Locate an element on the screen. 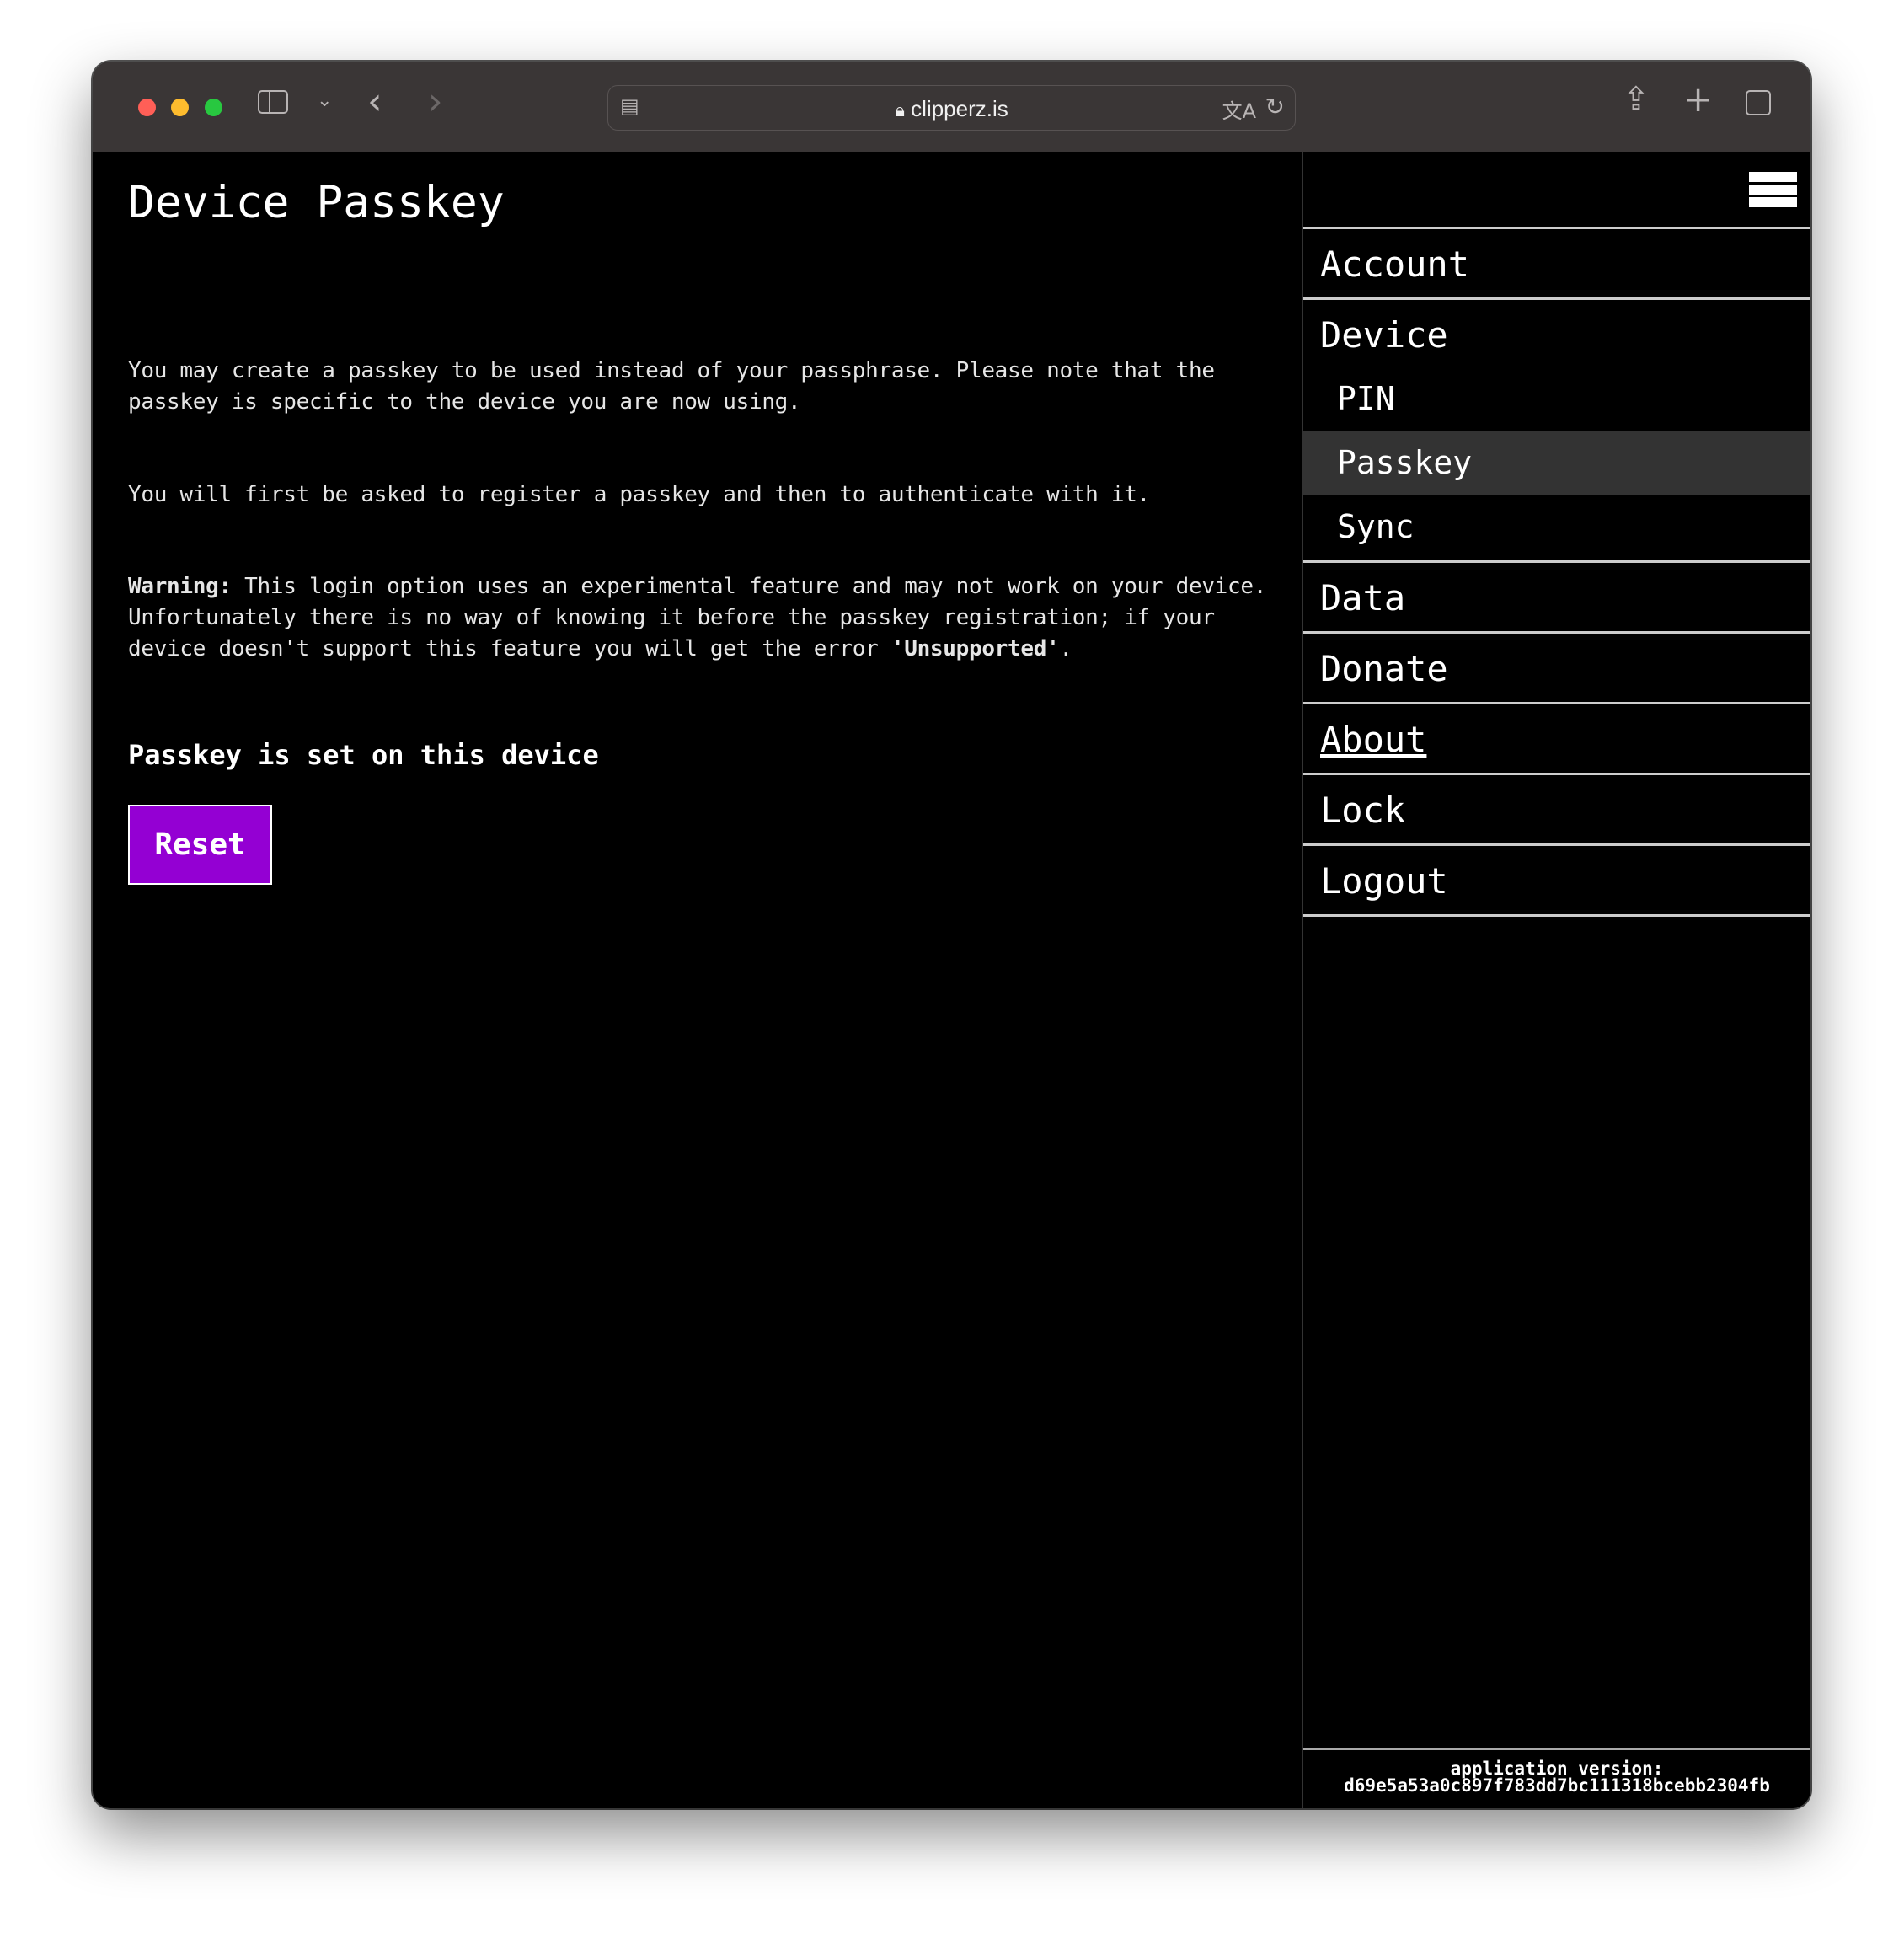 Image resolution: width=1904 pixels, height=1933 pixels. sidebar-item-donate: Donate is located at coordinates (1556, 666).